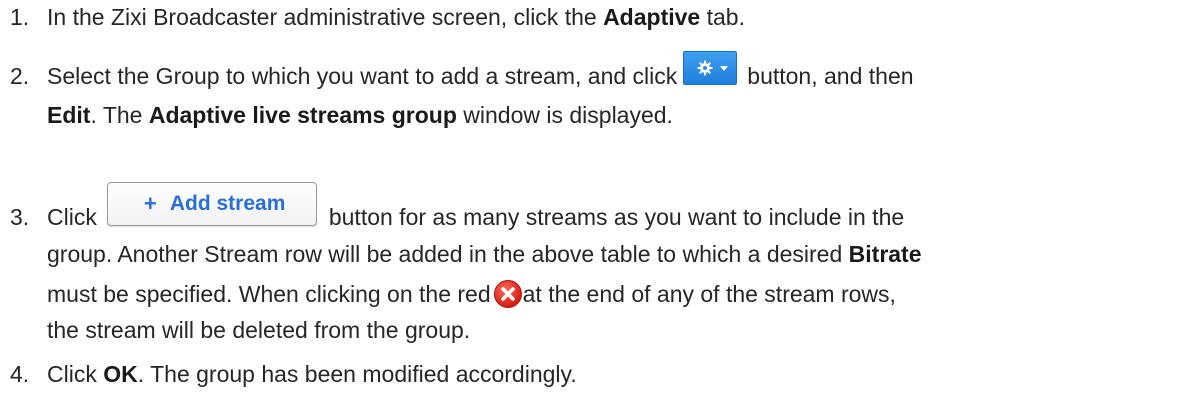 The height and width of the screenshot is (414, 1188). What do you see at coordinates (120, 374) in the screenshot?
I see `button-name-ok: OK` at bounding box center [120, 374].